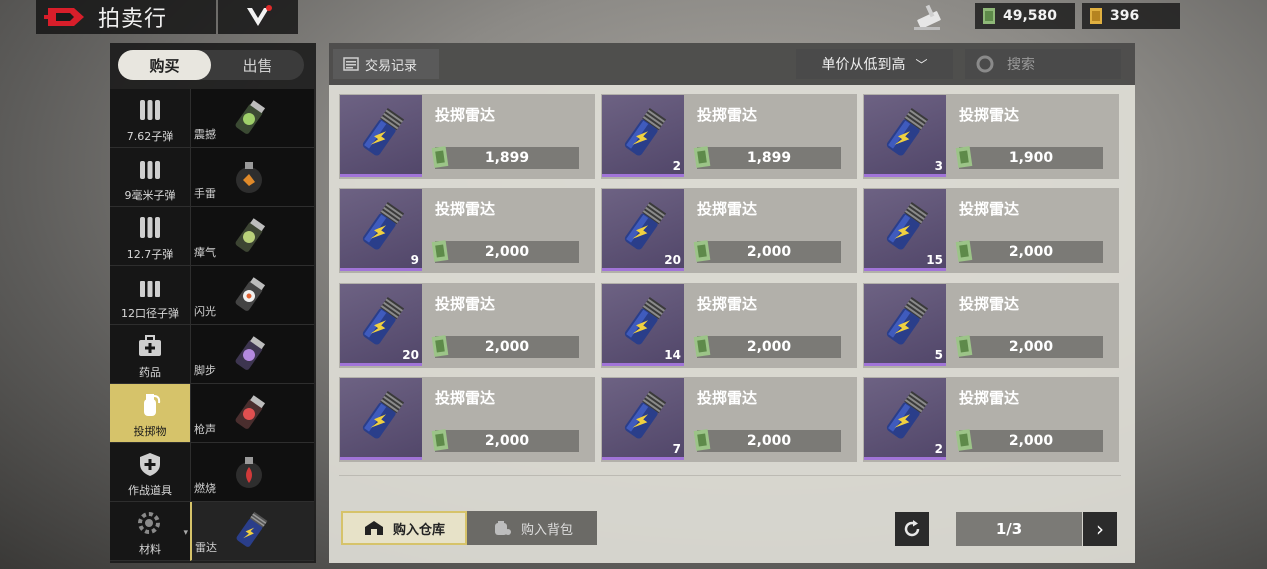  I want to click on gold-amount: 396, so click(1125, 16).